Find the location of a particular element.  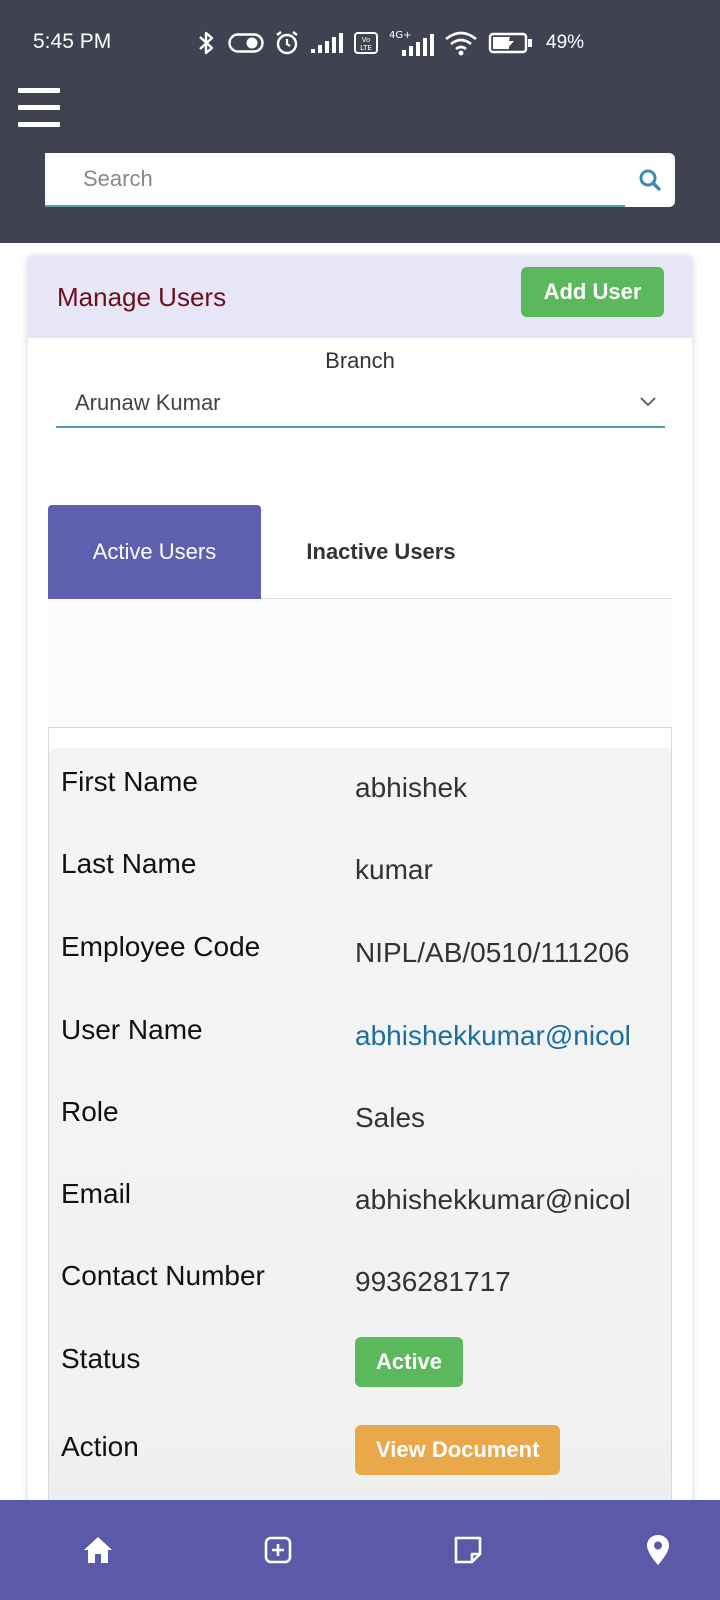

wifi-icon is located at coordinates (461, 43).